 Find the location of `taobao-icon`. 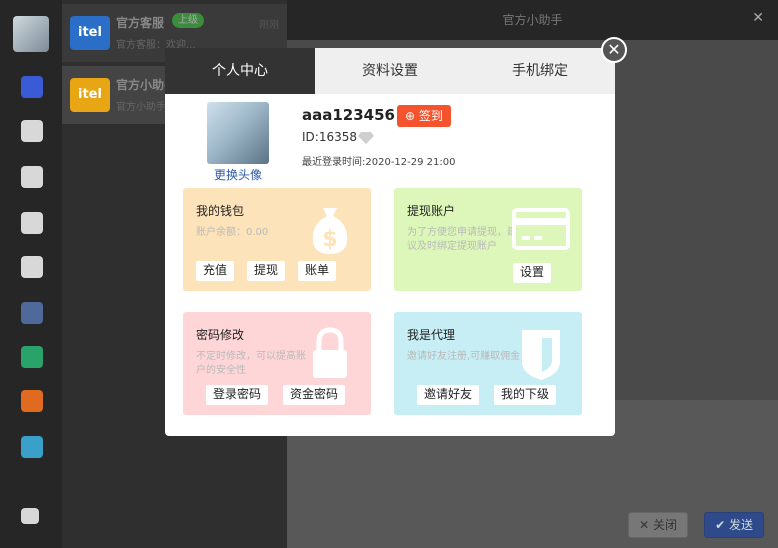

taobao-icon is located at coordinates (32, 401).